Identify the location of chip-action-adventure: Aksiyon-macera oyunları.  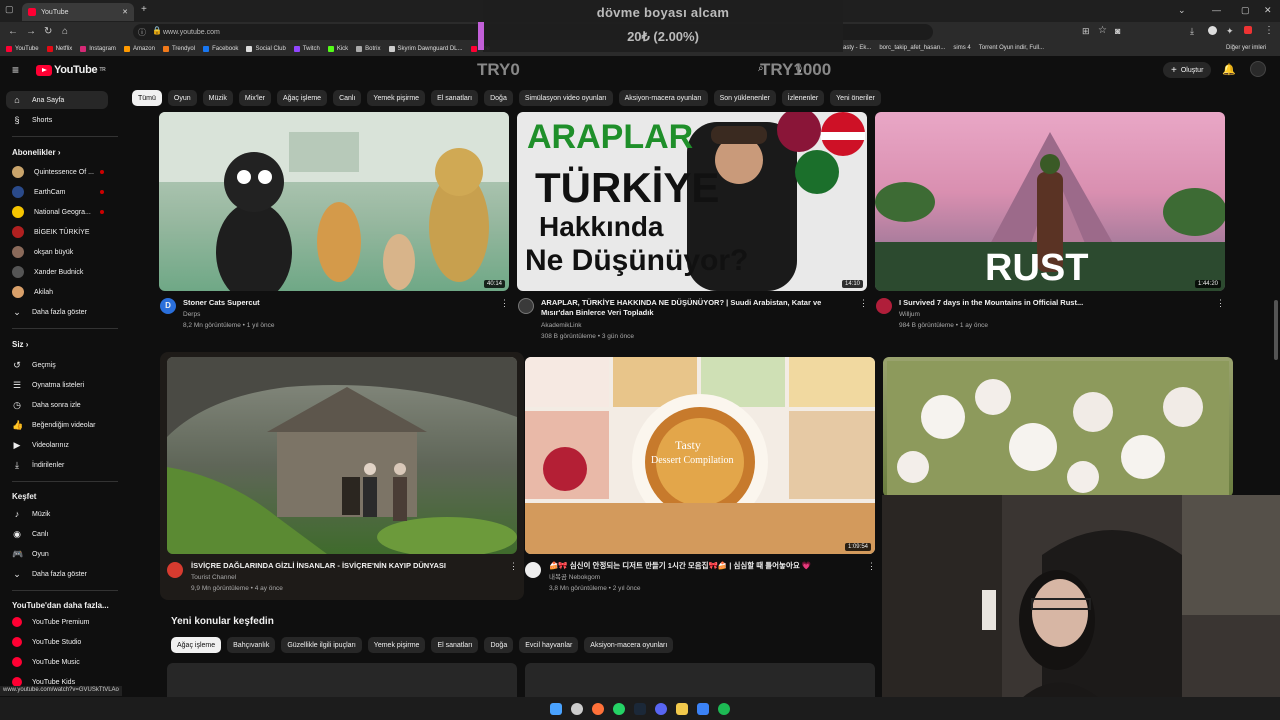
(663, 98).